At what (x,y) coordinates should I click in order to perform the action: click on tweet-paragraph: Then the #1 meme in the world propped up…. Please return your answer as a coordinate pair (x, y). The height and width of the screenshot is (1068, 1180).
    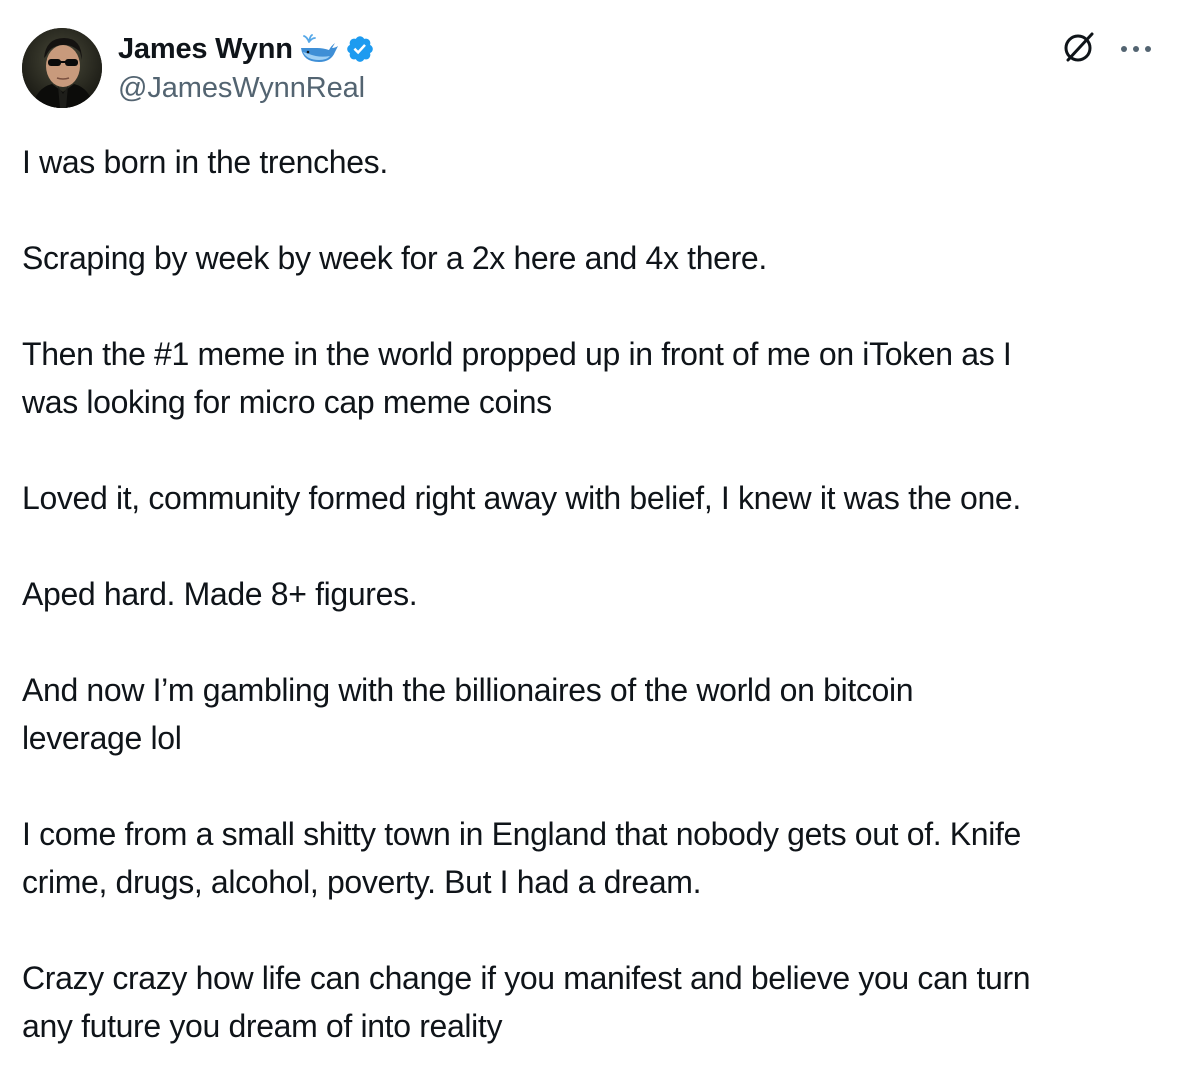
    Looking at the image, I should click on (517, 378).